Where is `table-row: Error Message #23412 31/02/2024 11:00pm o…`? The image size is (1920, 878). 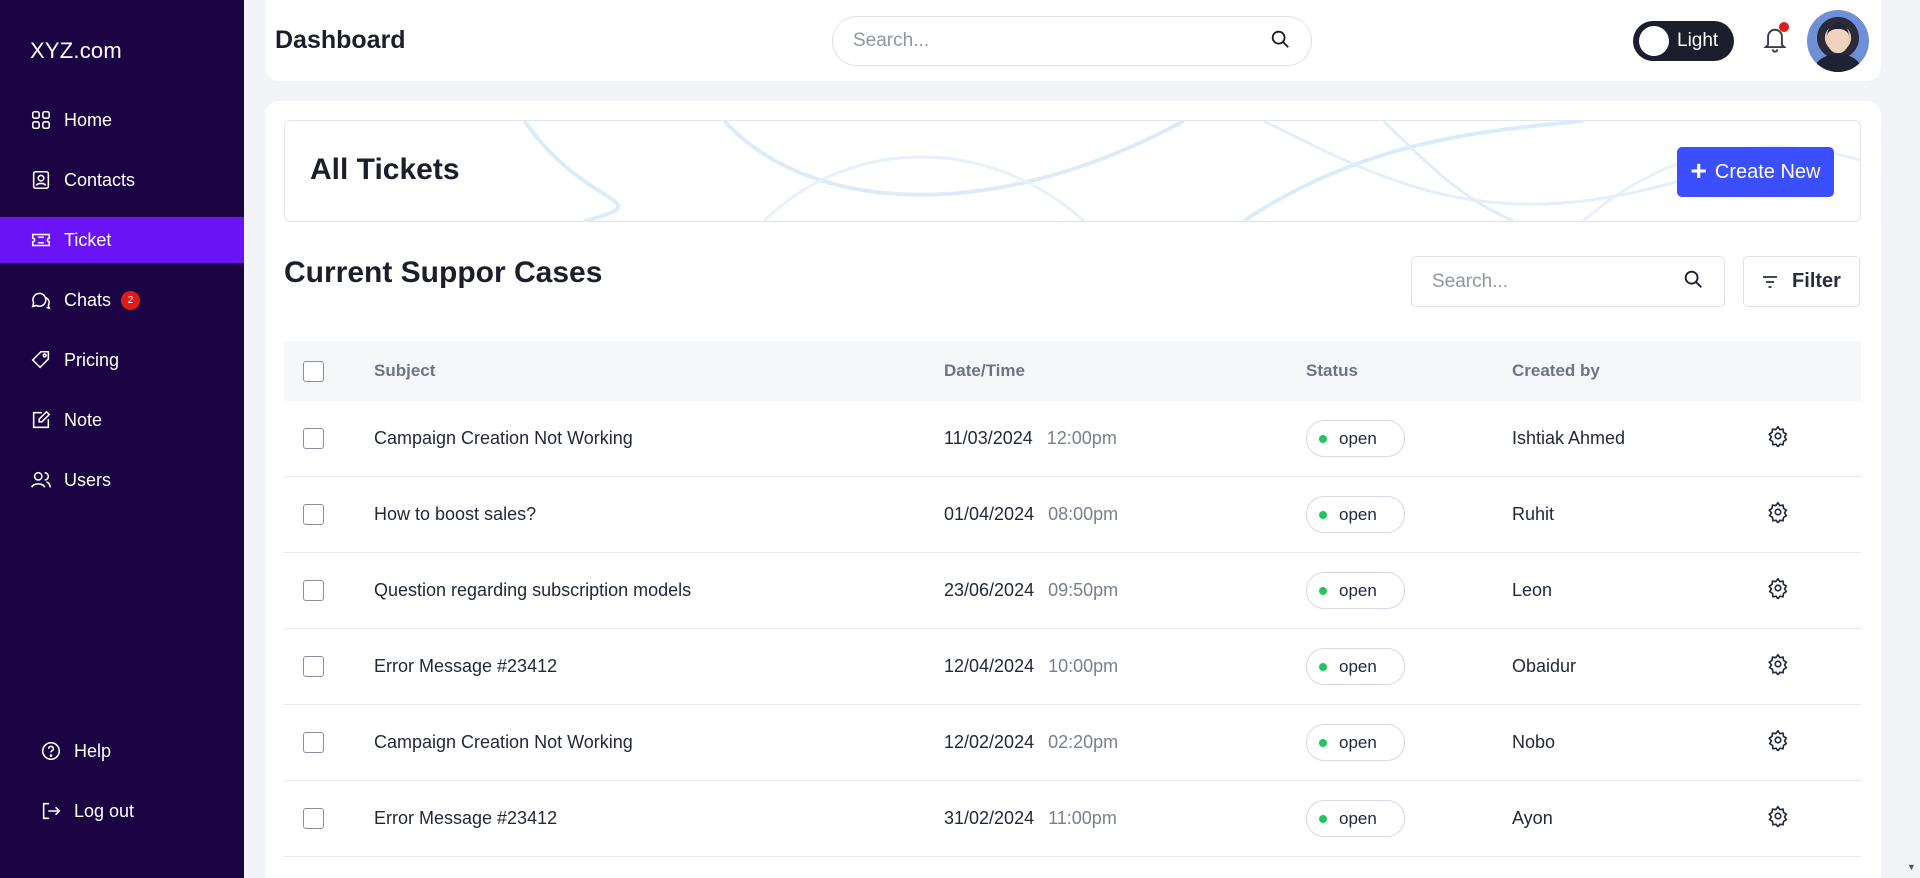 table-row: Error Message #23412 31/02/2024 11:00pm o… is located at coordinates (1072, 819).